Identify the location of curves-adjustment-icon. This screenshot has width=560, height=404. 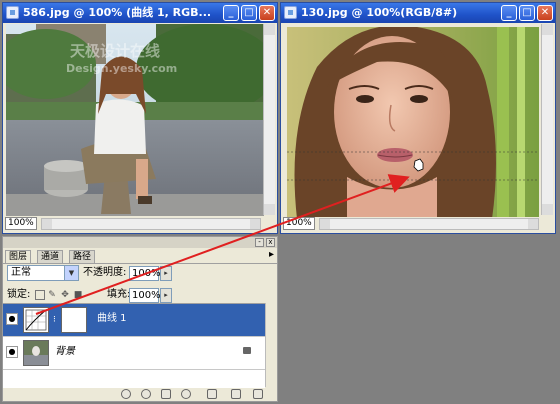
(36, 320).